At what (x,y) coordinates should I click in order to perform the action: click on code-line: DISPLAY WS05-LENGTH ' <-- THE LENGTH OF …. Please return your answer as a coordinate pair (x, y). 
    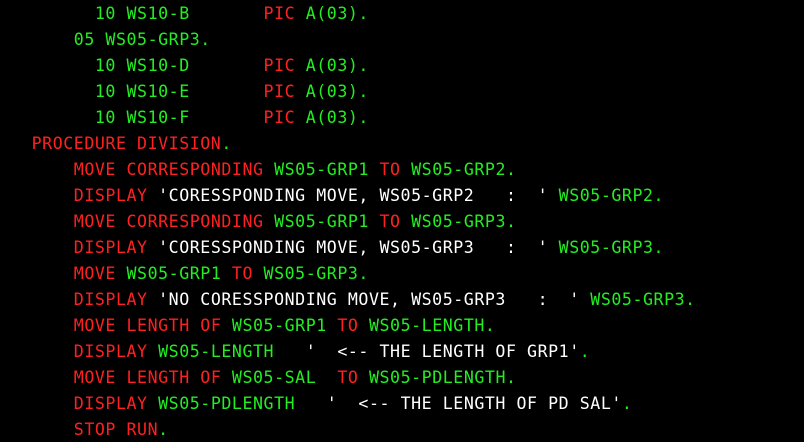
    Looking at the image, I should click on (295, 352).